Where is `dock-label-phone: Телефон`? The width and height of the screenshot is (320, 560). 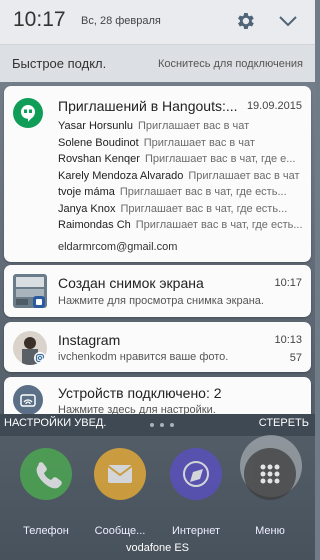
dock-label-phone: Телефон is located at coordinates (46, 531).